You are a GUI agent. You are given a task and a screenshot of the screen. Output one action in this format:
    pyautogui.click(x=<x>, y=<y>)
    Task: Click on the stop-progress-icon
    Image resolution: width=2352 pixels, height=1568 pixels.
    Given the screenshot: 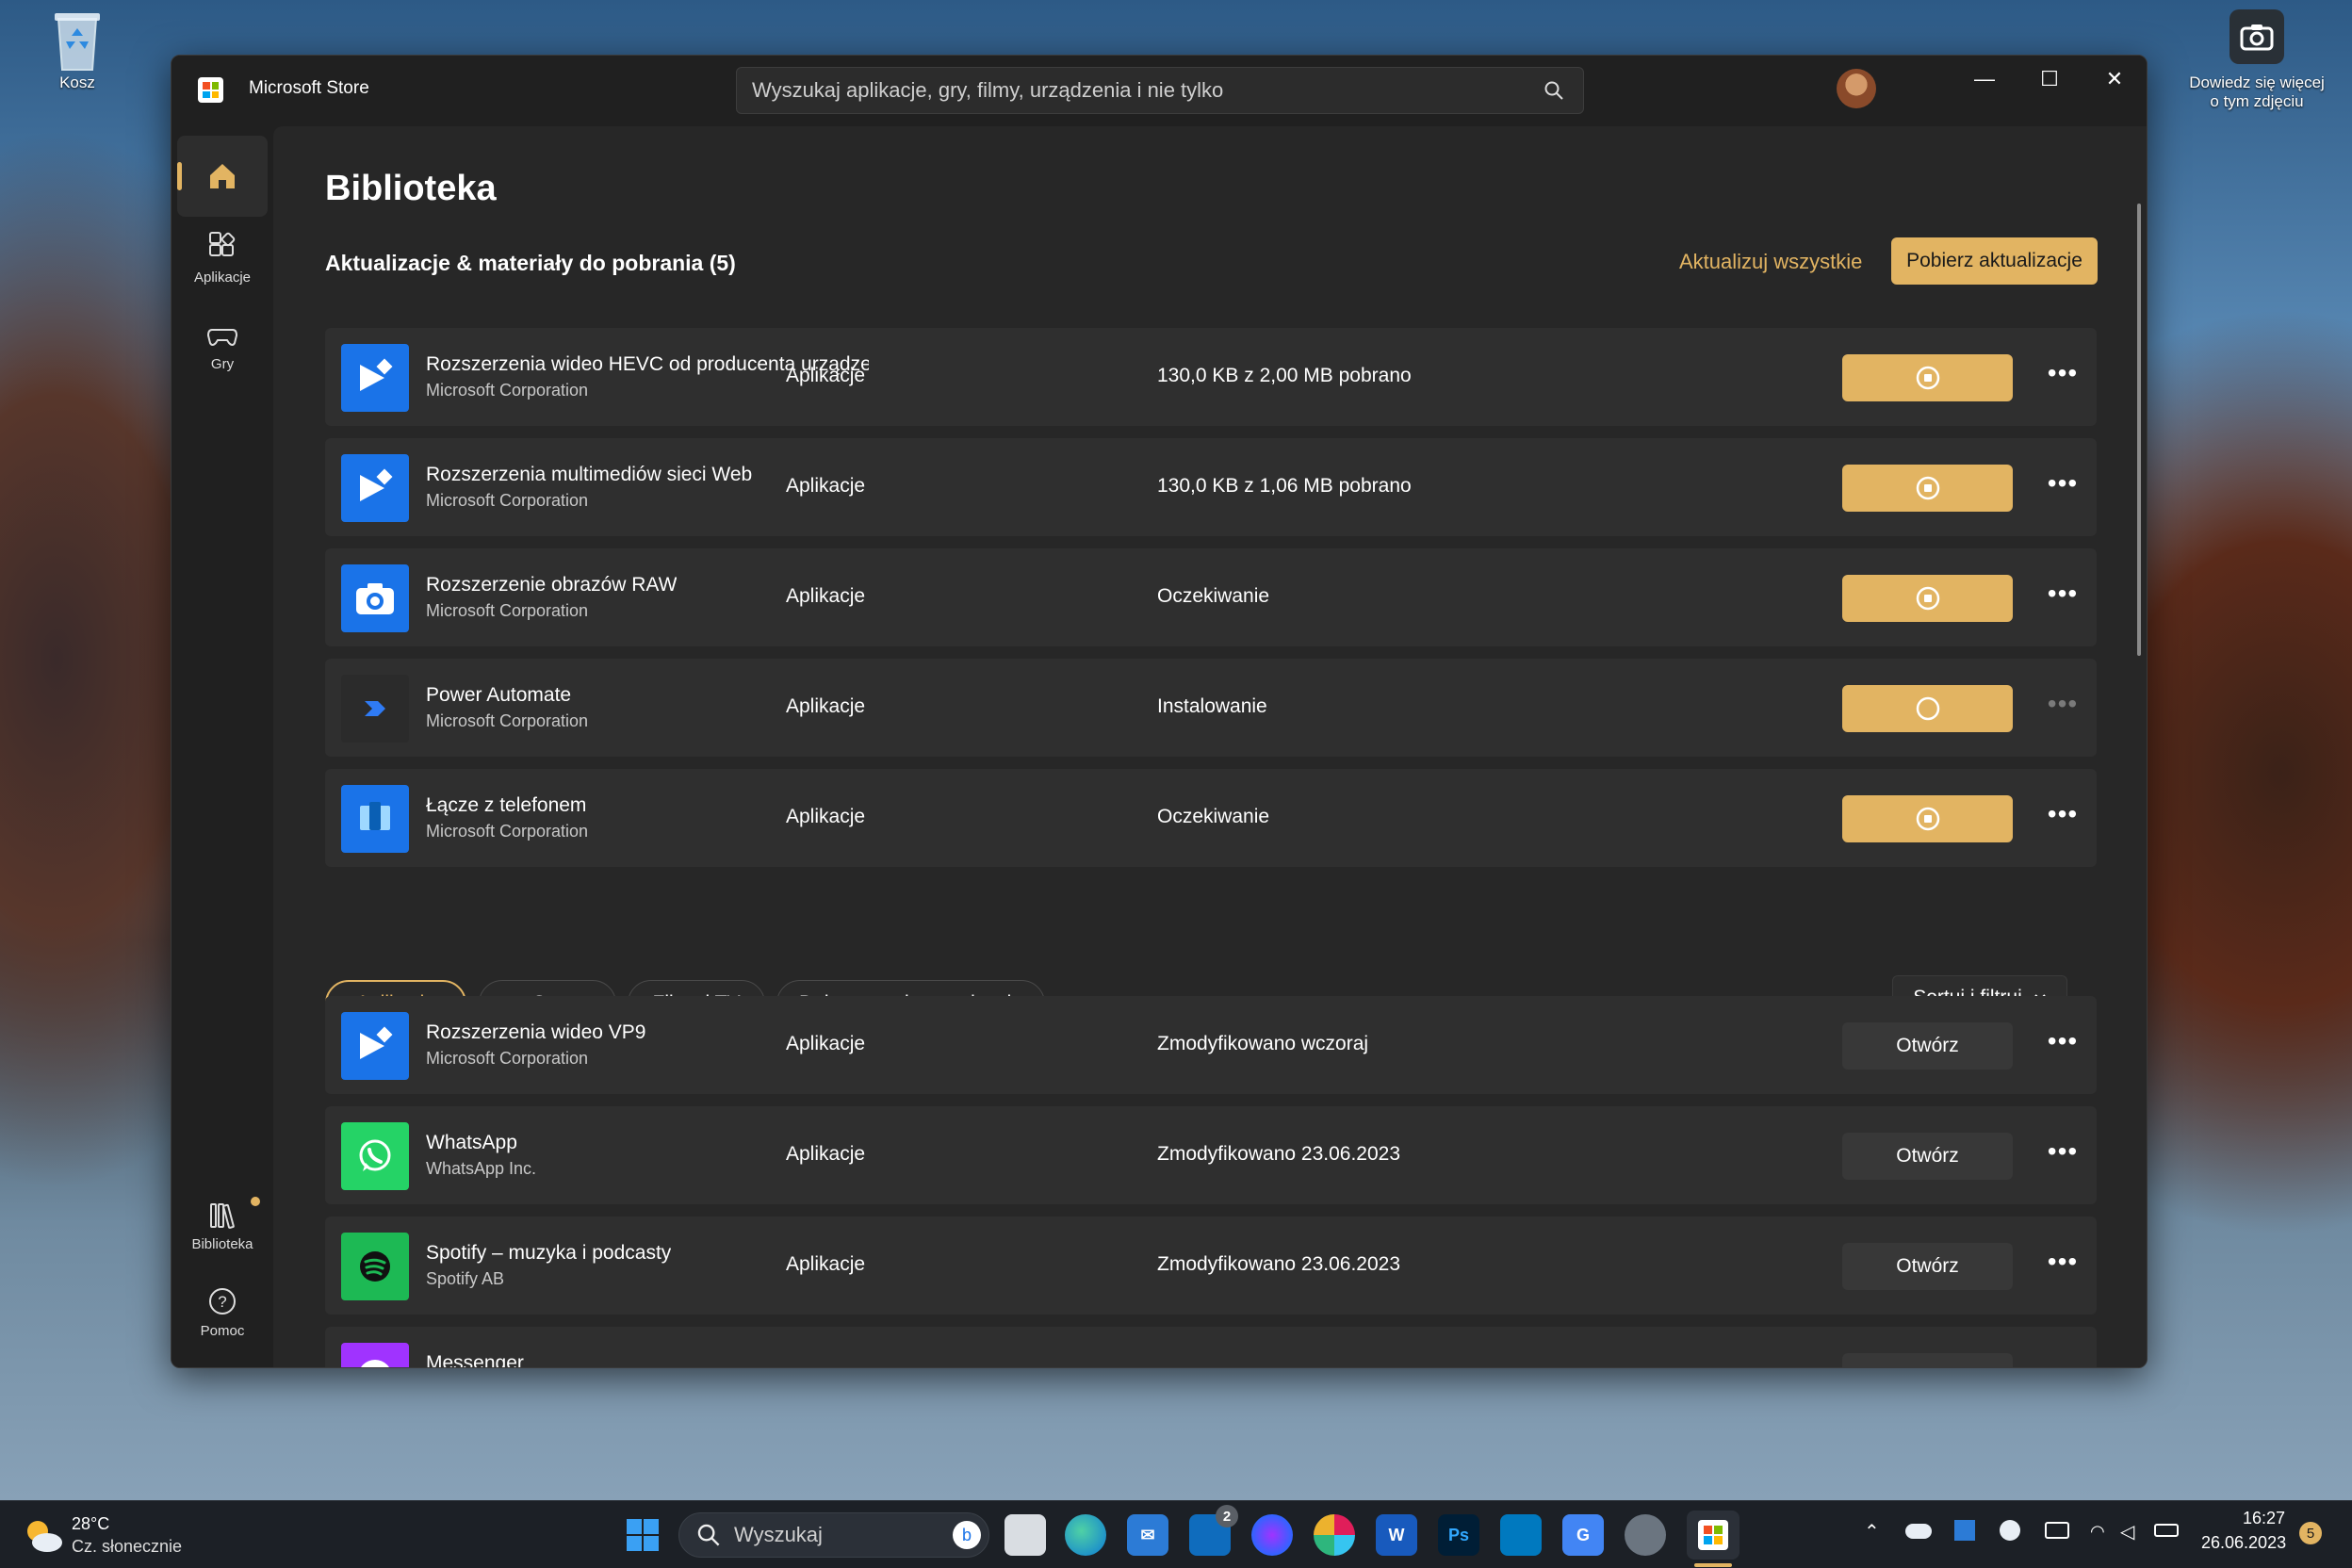 What is the action you would take?
    pyautogui.click(x=1927, y=599)
    